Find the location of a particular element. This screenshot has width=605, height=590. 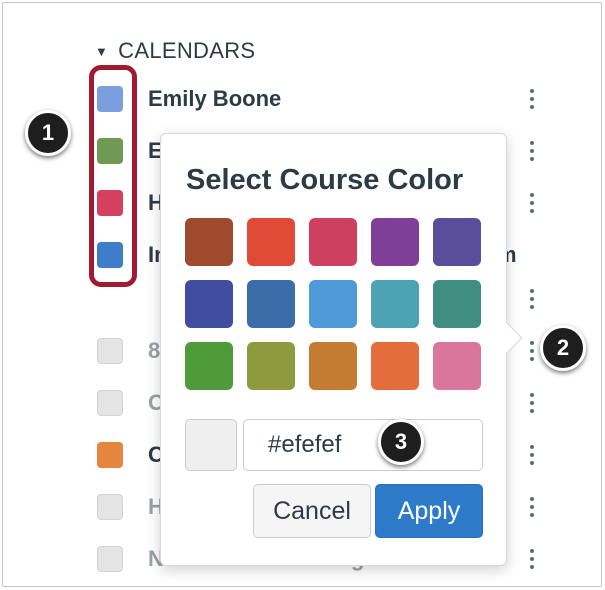

callout-badge: 2 is located at coordinates (563, 348).